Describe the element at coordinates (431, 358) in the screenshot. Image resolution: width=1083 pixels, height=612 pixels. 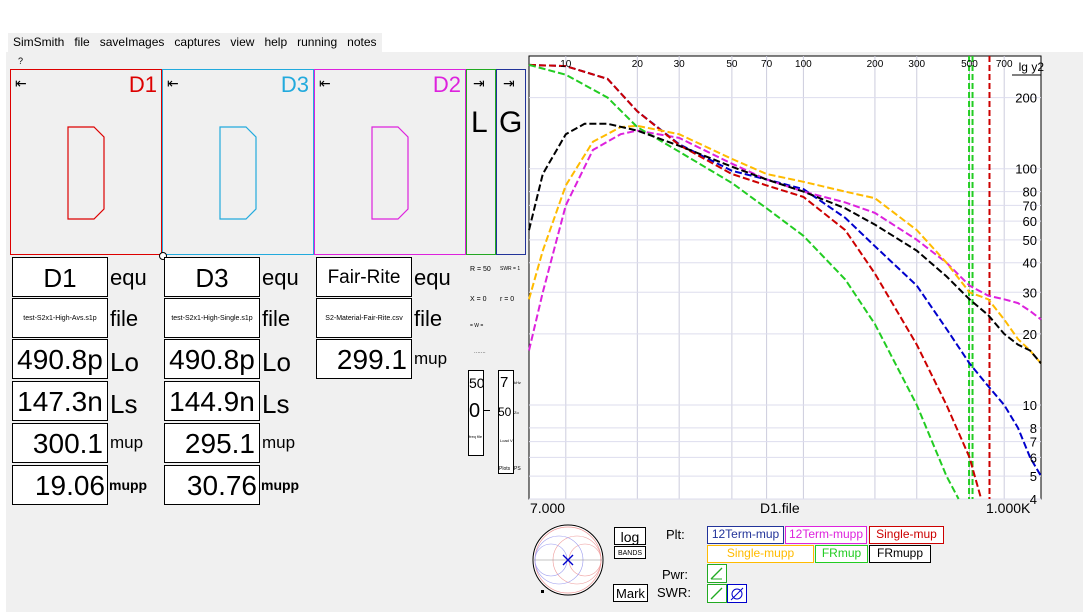
I see `d2-mup-label: mup` at that location.